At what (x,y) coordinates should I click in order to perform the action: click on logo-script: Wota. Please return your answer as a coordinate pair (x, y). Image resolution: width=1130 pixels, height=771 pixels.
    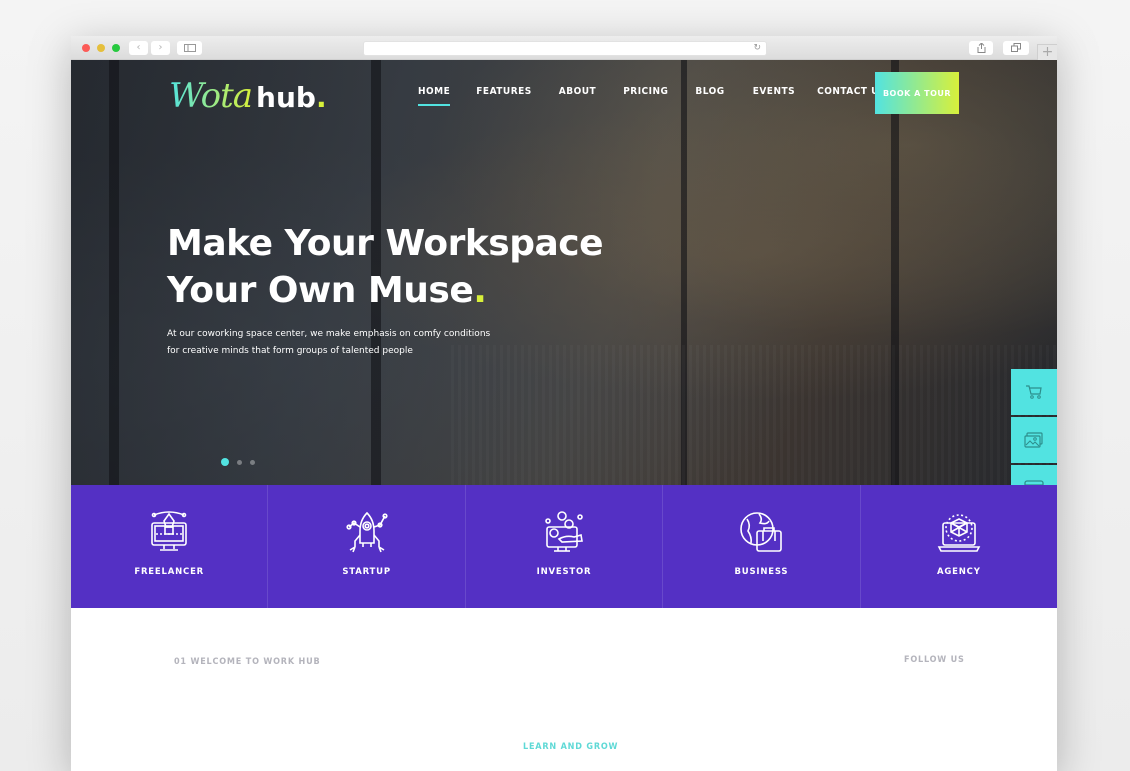
    Looking at the image, I should click on (211, 96).